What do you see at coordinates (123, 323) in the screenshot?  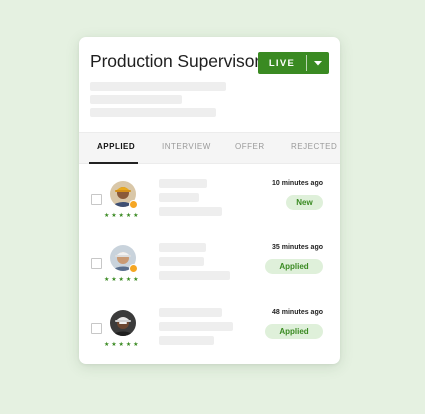 I see `avatar` at bounding box center [123, 323].